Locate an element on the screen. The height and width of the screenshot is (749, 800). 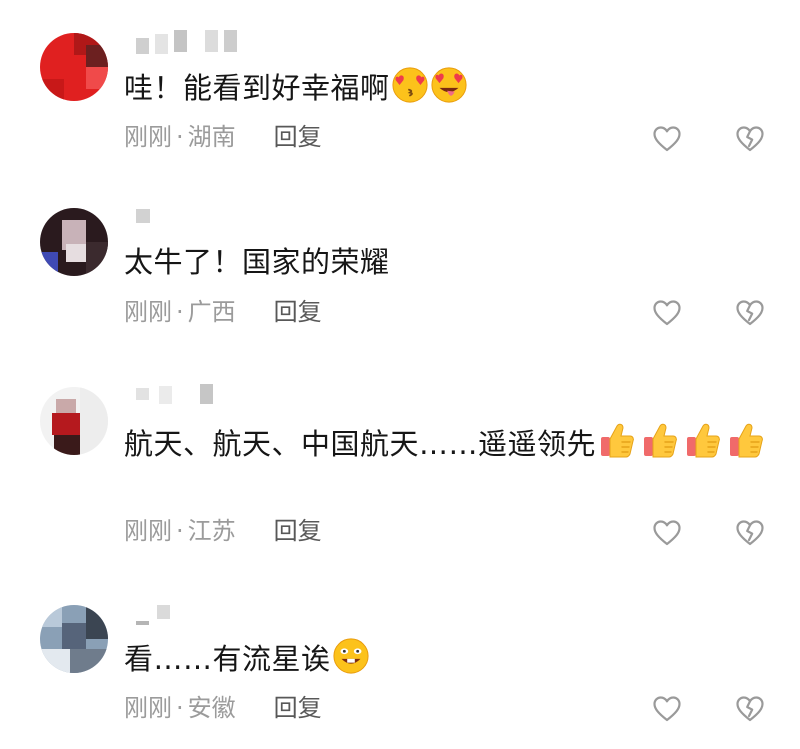
location: 广西 is located at coordinates (211, 312).